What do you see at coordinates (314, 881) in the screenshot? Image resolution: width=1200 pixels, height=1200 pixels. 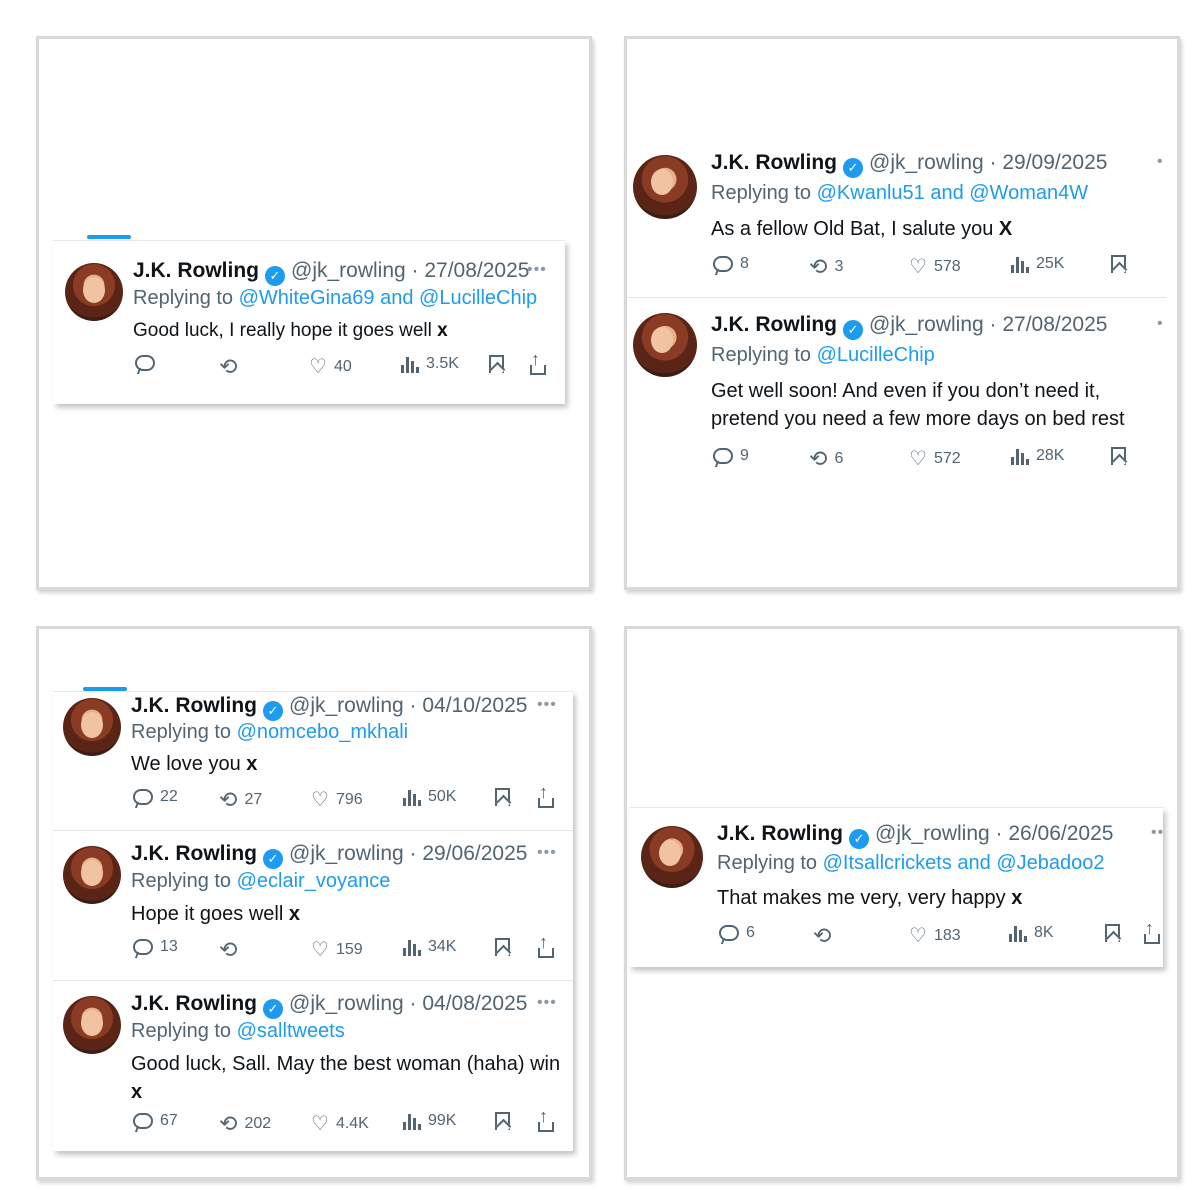 I see `reply-to-link: @eclair_voyance` at bounding box center [314, 881].